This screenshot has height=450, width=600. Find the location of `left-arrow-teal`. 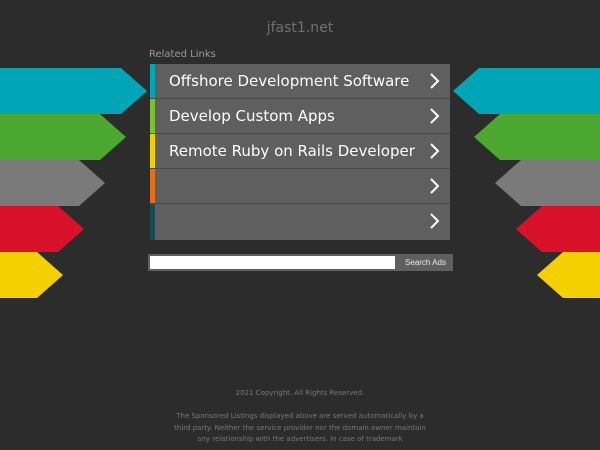

left-arrow-teal is located at coordinates (73, 91).